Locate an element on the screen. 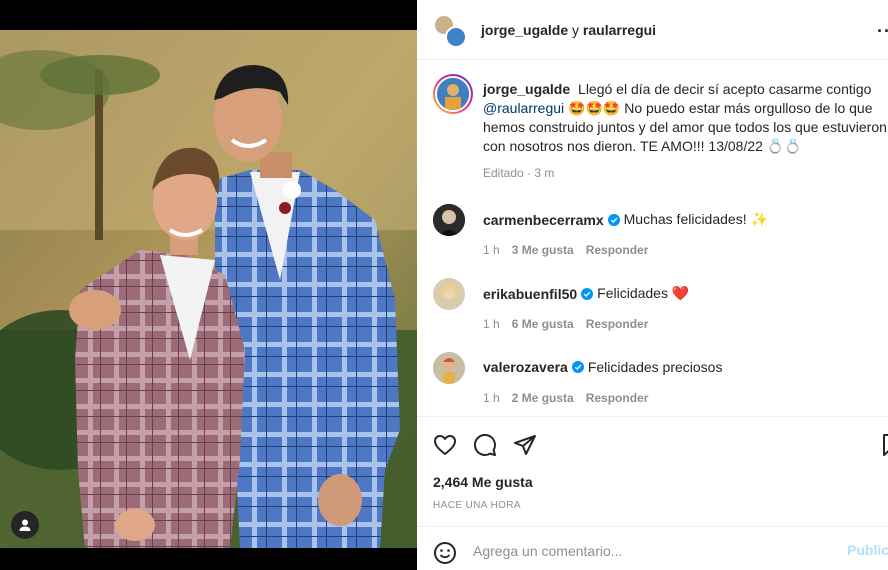 The image size is (888, 570). paper-plane-icon is located at coordinates (525, 445).